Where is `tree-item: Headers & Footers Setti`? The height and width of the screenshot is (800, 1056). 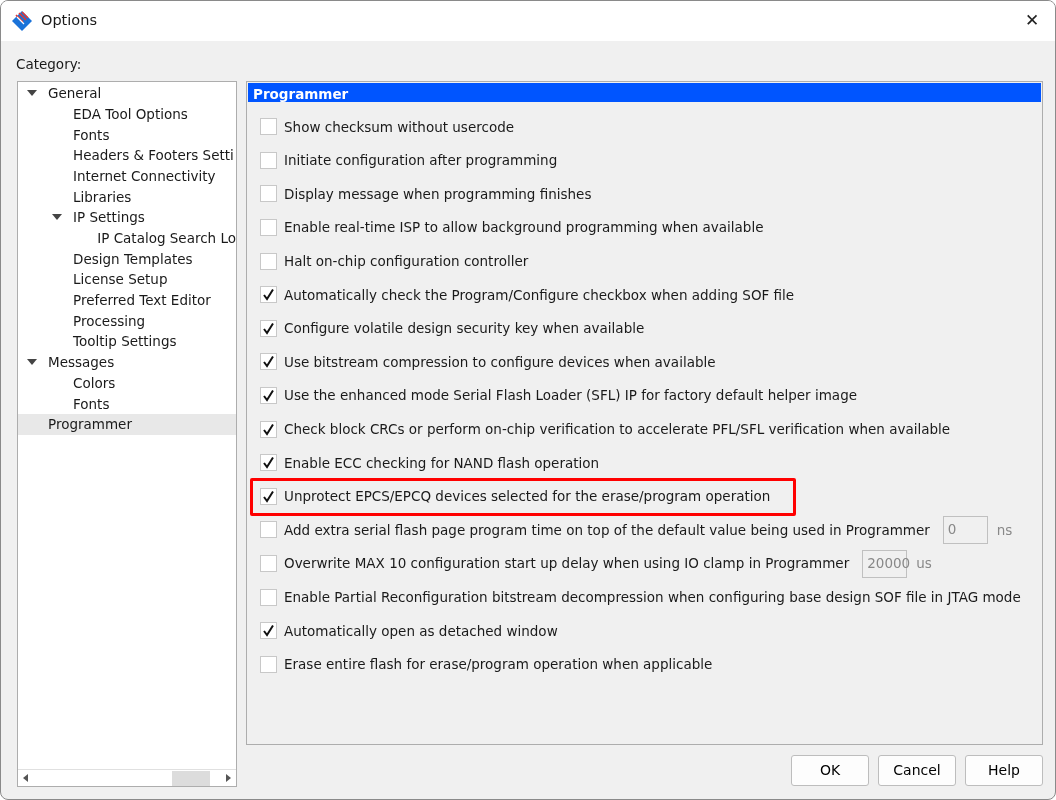
tree-item: Headers & Footers Setti is located at coordinates (127, 155).